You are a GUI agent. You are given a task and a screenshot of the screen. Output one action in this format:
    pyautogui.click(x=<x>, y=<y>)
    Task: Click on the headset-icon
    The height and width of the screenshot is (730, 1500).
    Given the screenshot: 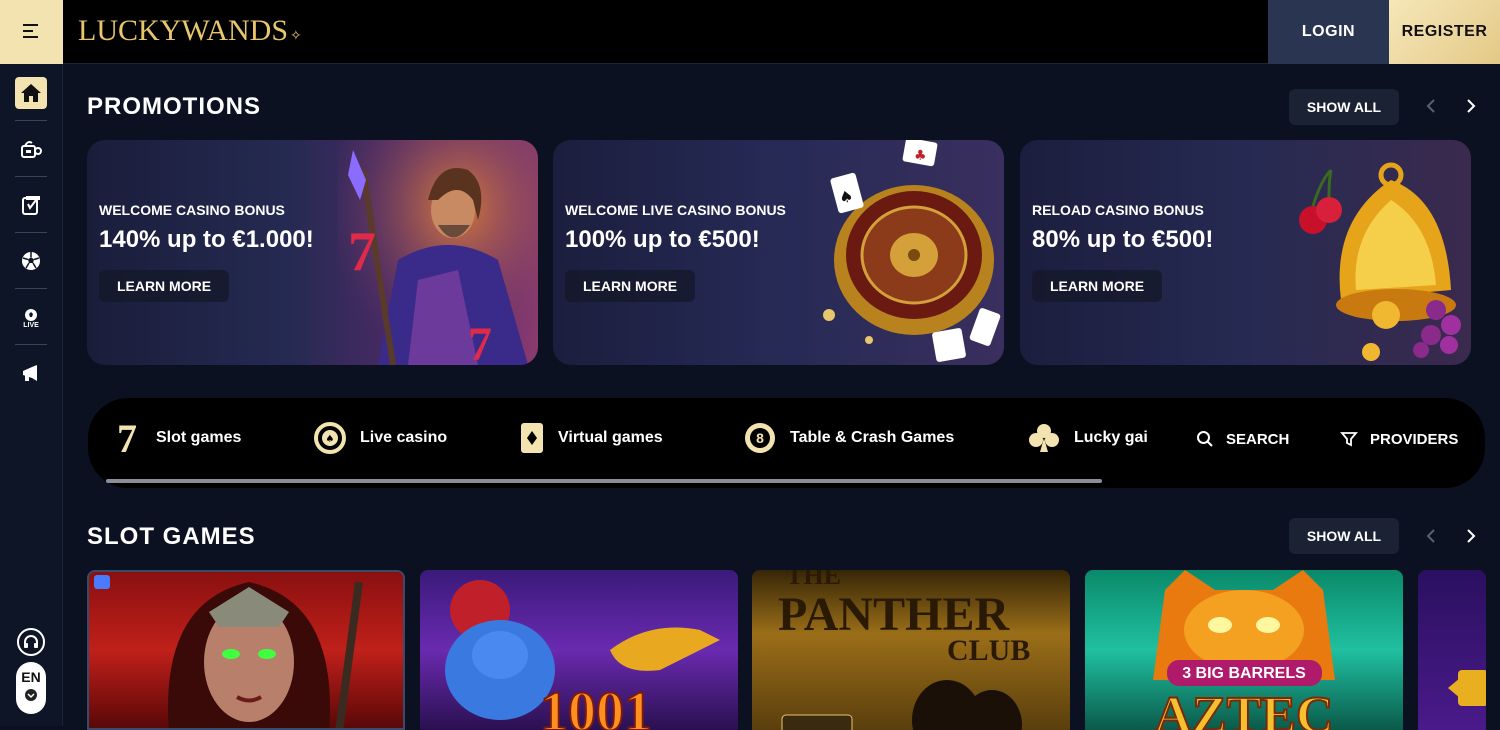 What is the action you would take?
    pyautogui.click(x=31, y=641)
    